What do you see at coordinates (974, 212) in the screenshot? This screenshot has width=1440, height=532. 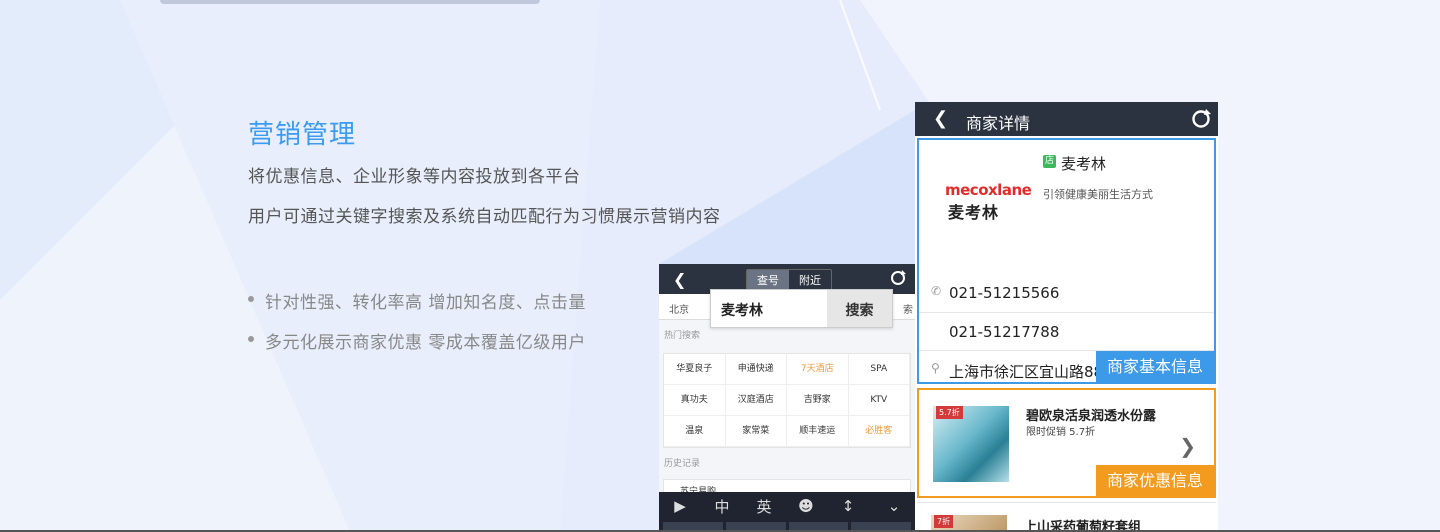 I see `logo-text-zh: 麦考林` at bounding box center [974, 212].